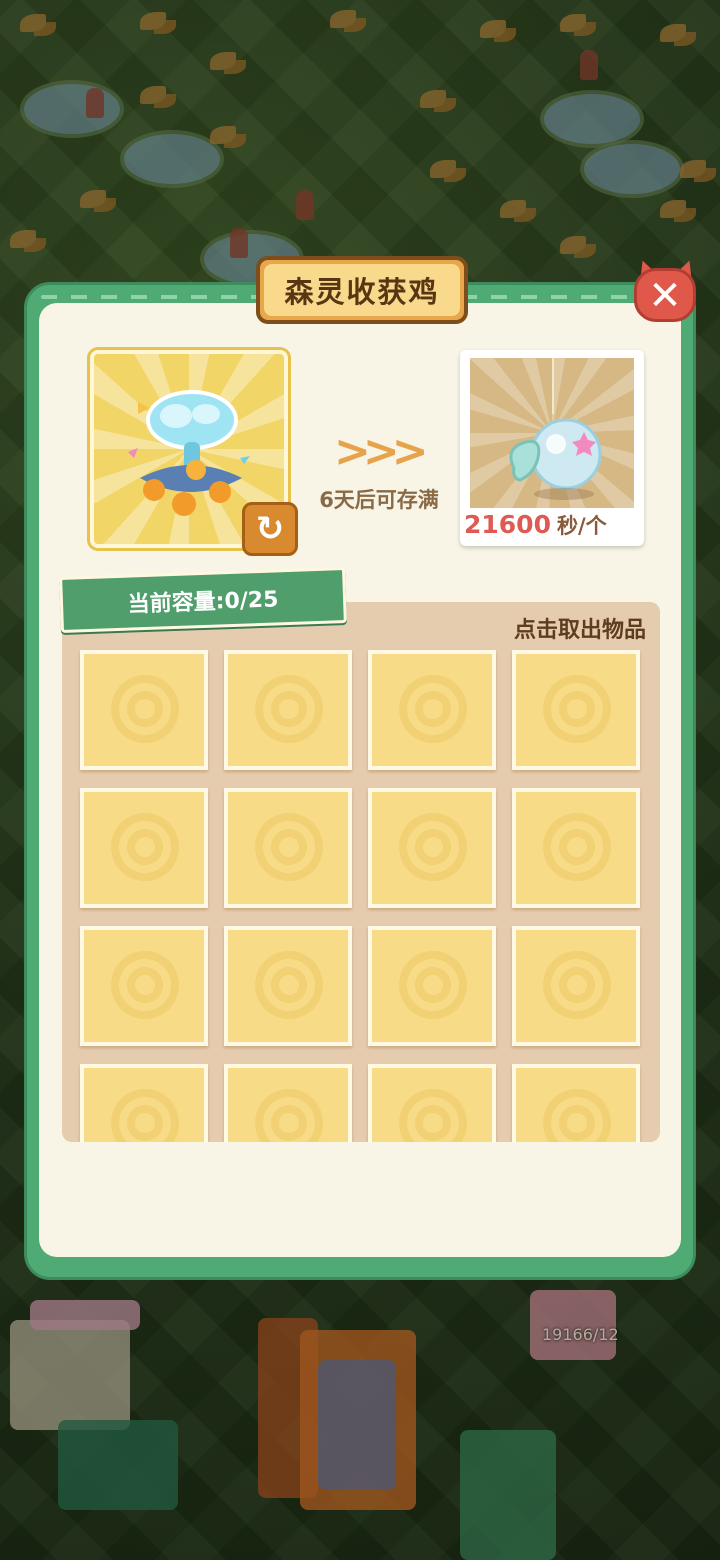 This screenshot has height=1560, width=720. I want to click on output-item-card: 21600 秒/个, so click(552, 448).